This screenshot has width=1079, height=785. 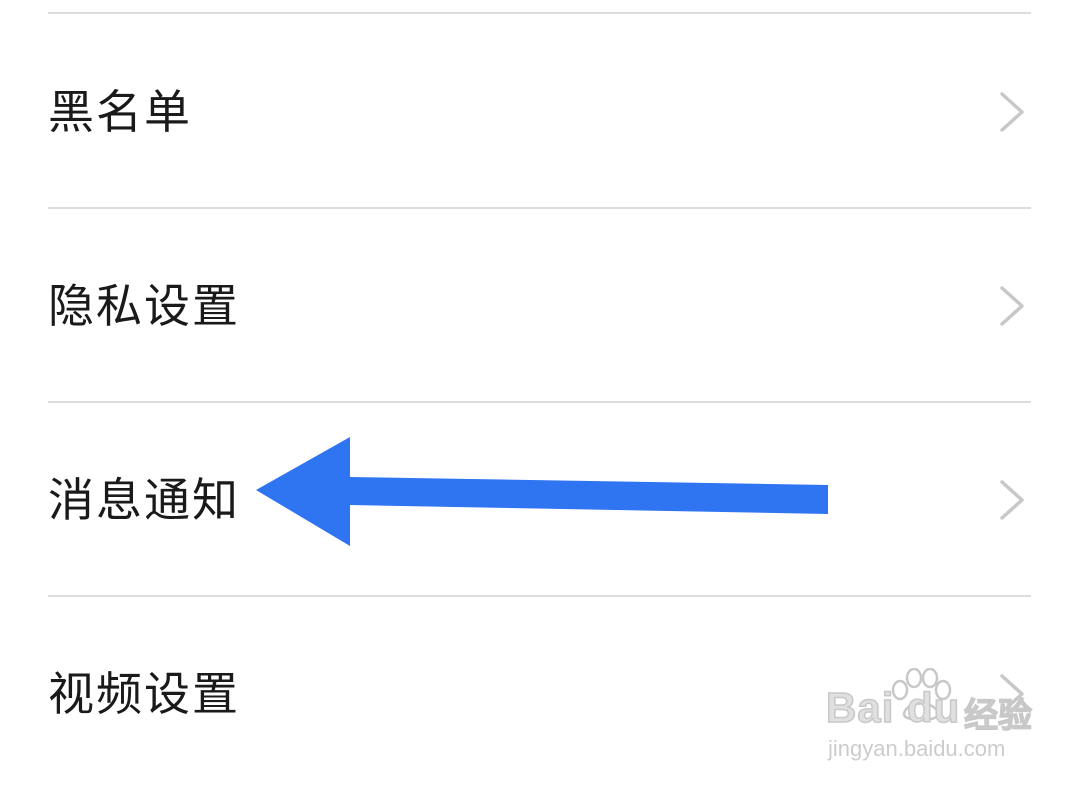 What do you see at coordinates (997, 715) in the screenshot?
I see `watermark-suffix: 经验` at bounding box center [997, 715].